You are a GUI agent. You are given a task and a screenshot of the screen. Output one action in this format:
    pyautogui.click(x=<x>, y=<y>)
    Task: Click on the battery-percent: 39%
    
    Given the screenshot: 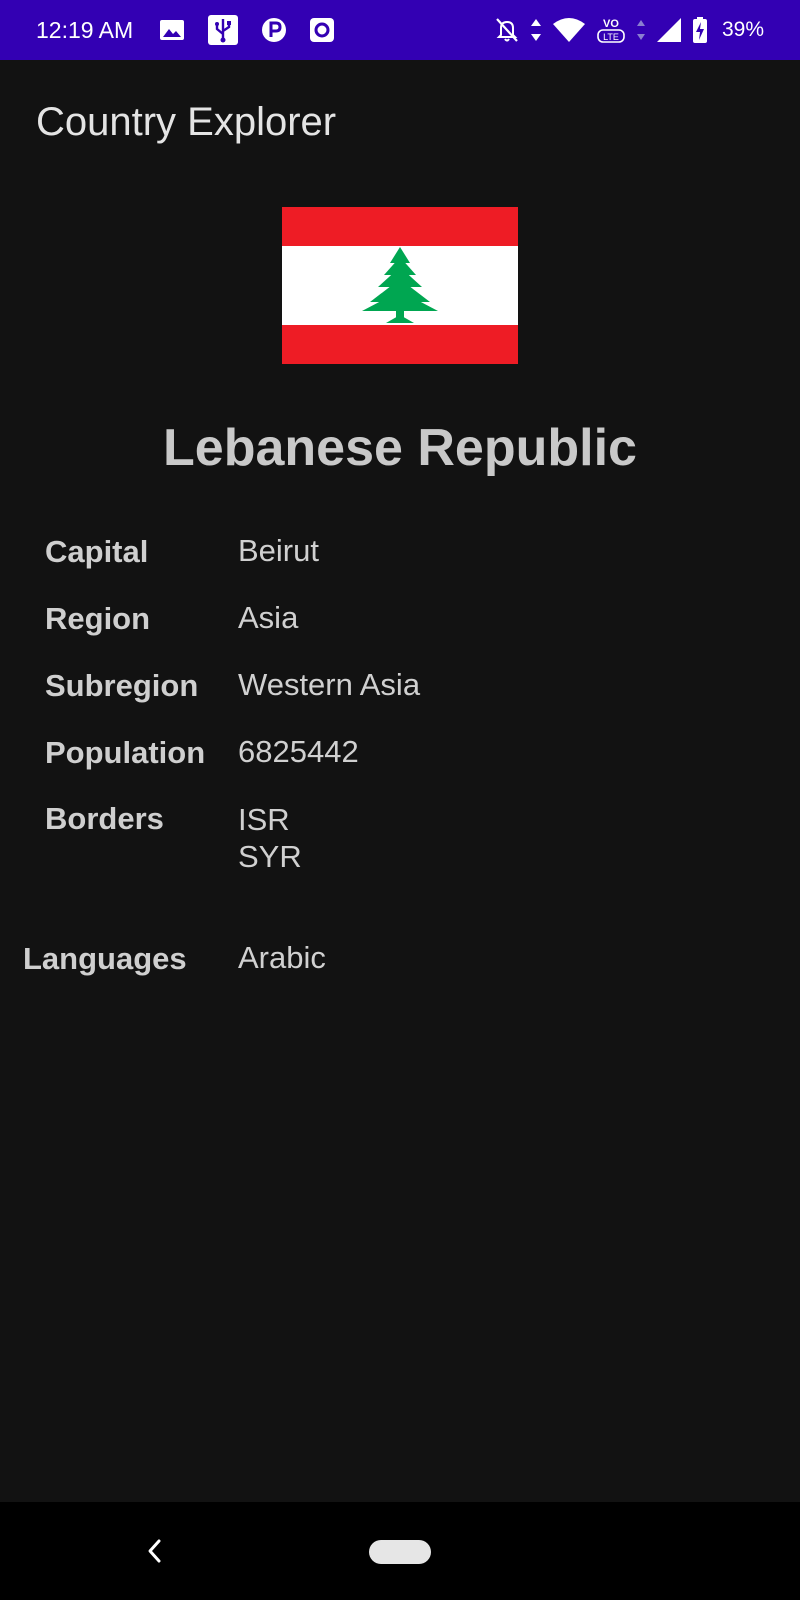 What is the action you would take?
    pyautogui.click(x=742, y=29)
    